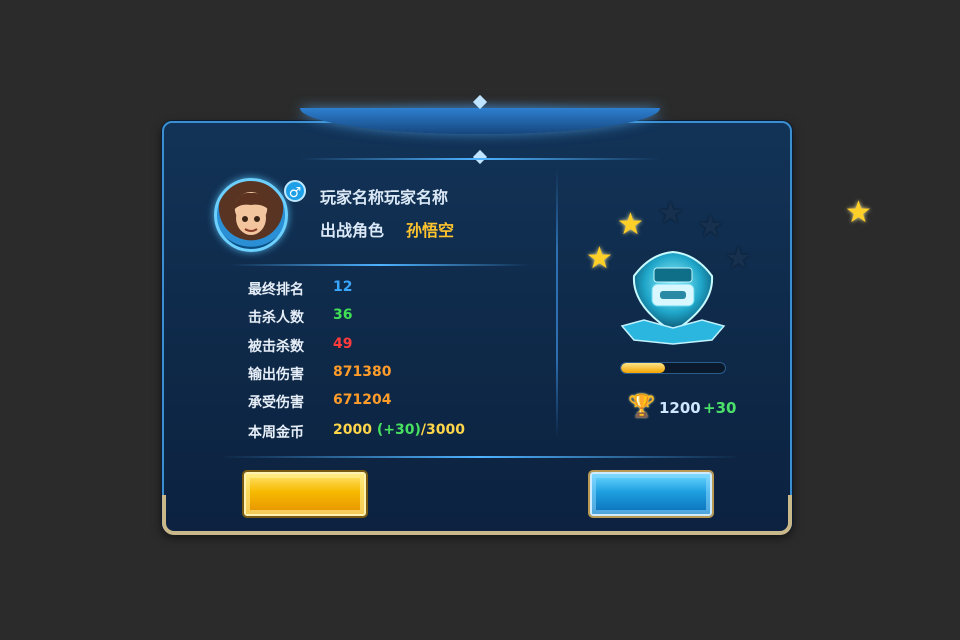 The height and width of the screenshot is (640, 960). Describe the element at coordinates (384, 197) in the screenshot. I see `player-name: 玩家名称玩家名称` at that location.